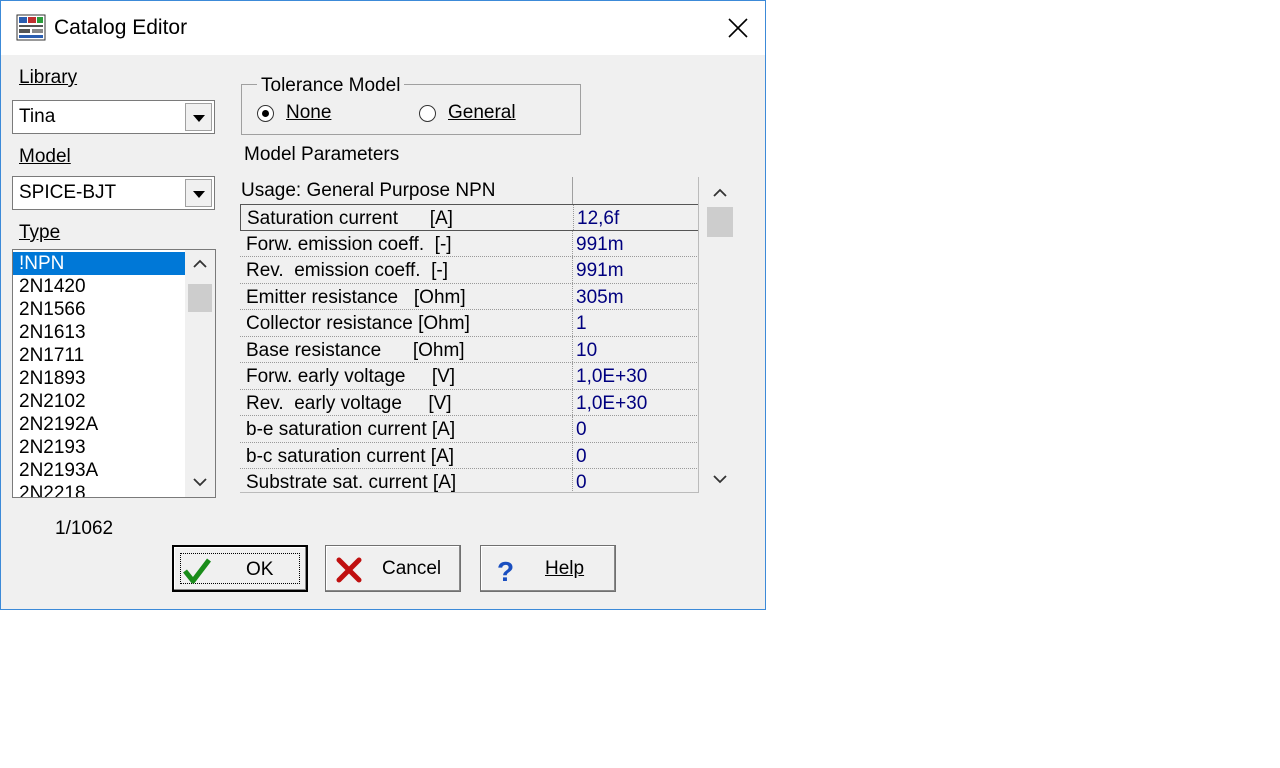  Describe the element at coordinates (99, 489) in the screenshot. I see `type-list-item: 2N2218` at that location.